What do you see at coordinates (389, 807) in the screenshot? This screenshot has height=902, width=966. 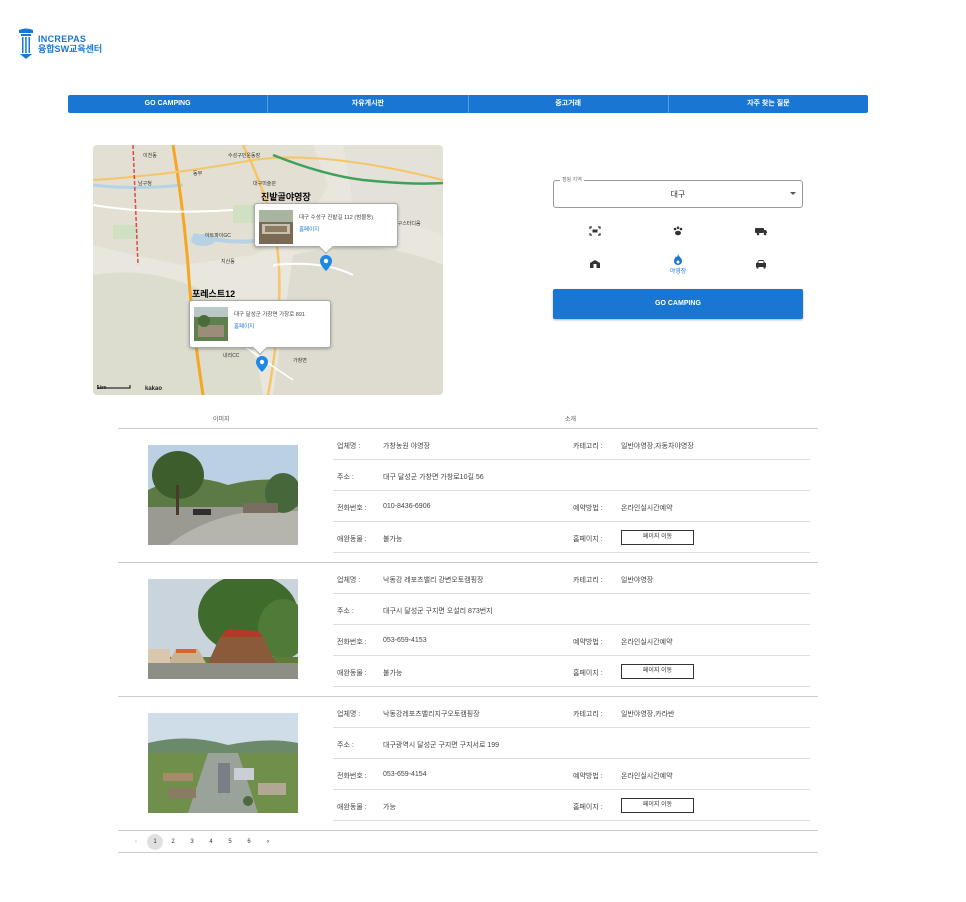 I see `value-pet: 가능` at bounding box center [389, 807].